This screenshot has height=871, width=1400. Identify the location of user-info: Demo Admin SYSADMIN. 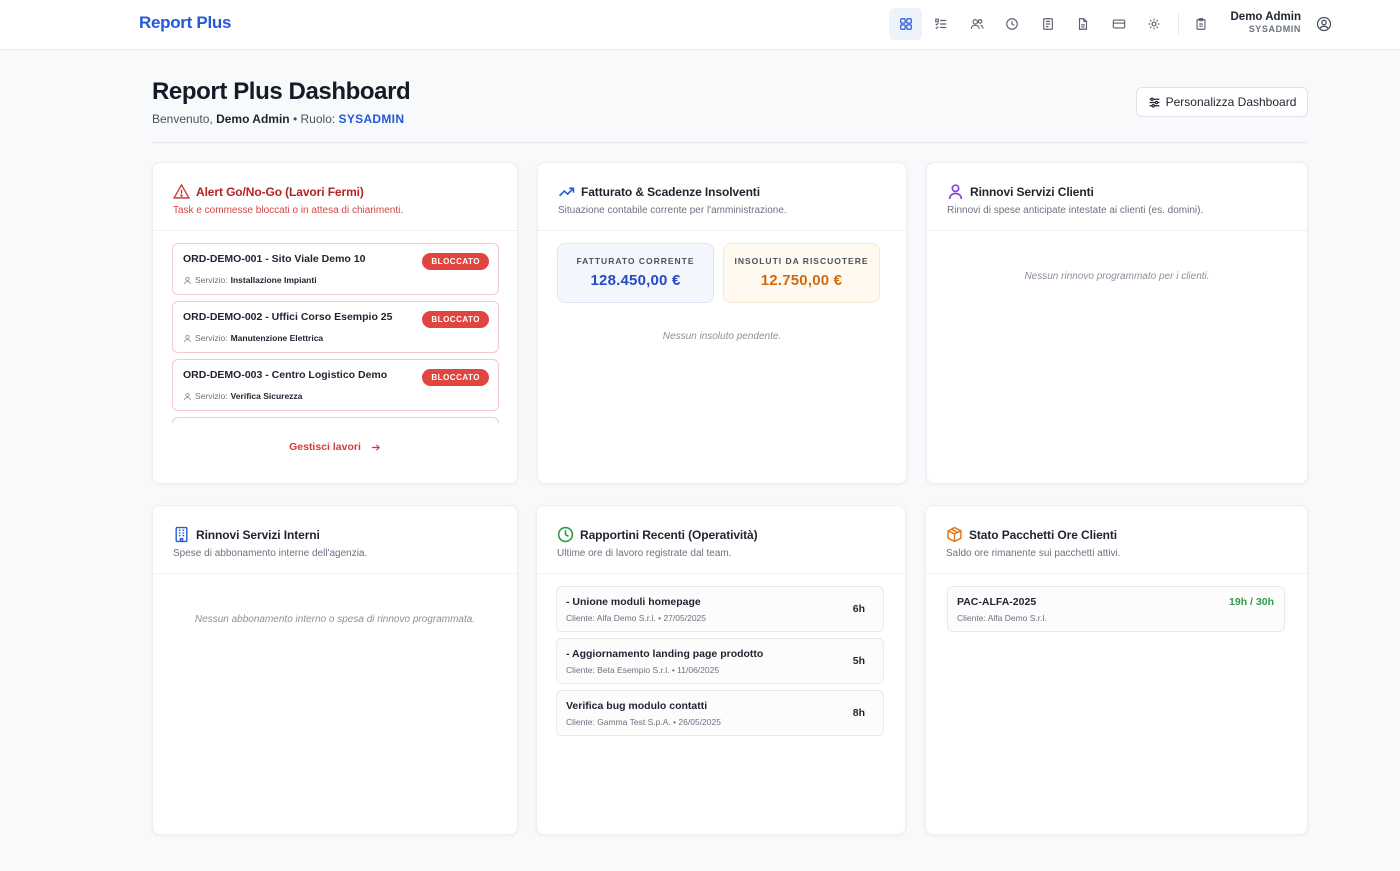
(1266, 22).